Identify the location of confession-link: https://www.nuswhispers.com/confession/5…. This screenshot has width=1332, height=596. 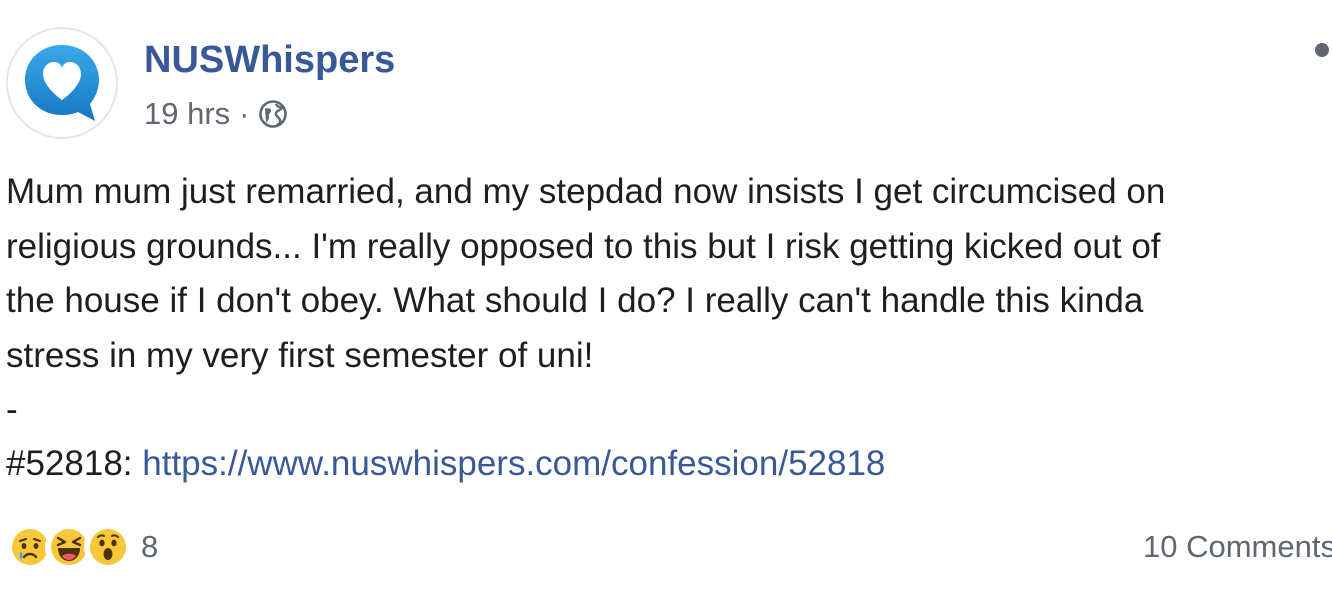
(513, 463).